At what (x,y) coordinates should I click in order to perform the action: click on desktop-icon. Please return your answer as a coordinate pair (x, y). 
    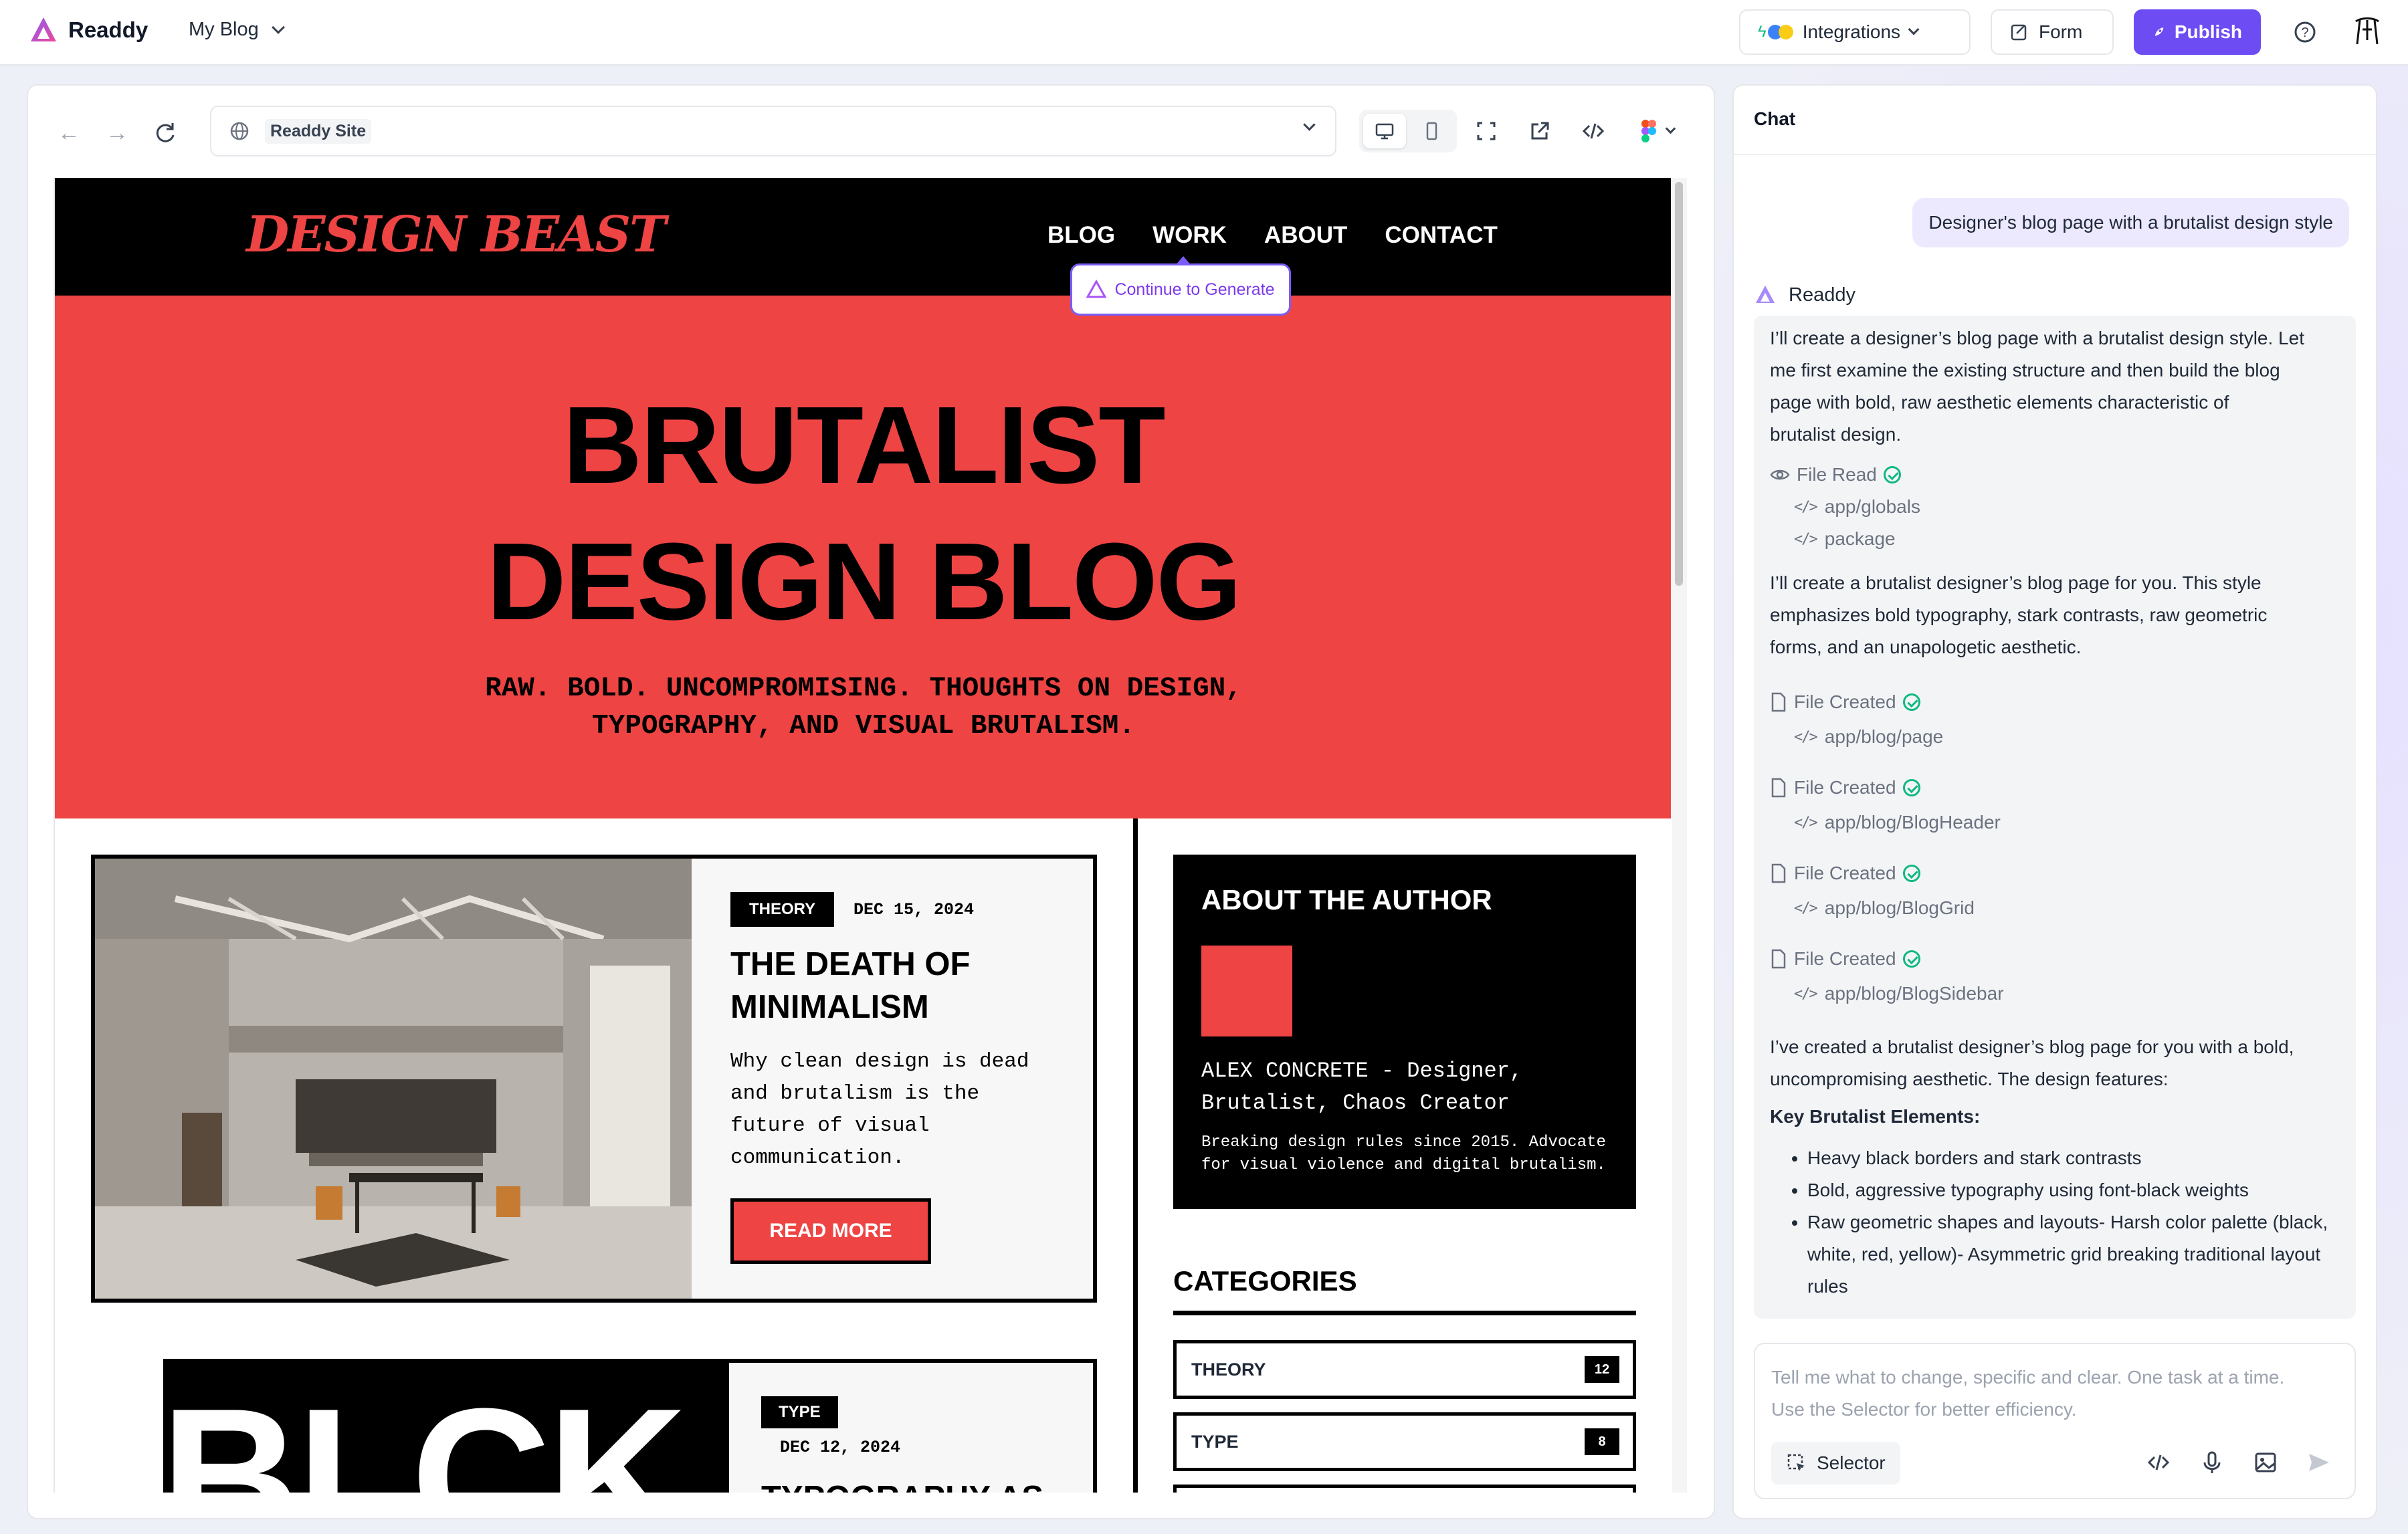
    Looking at the image, I should click on (1384, 131).